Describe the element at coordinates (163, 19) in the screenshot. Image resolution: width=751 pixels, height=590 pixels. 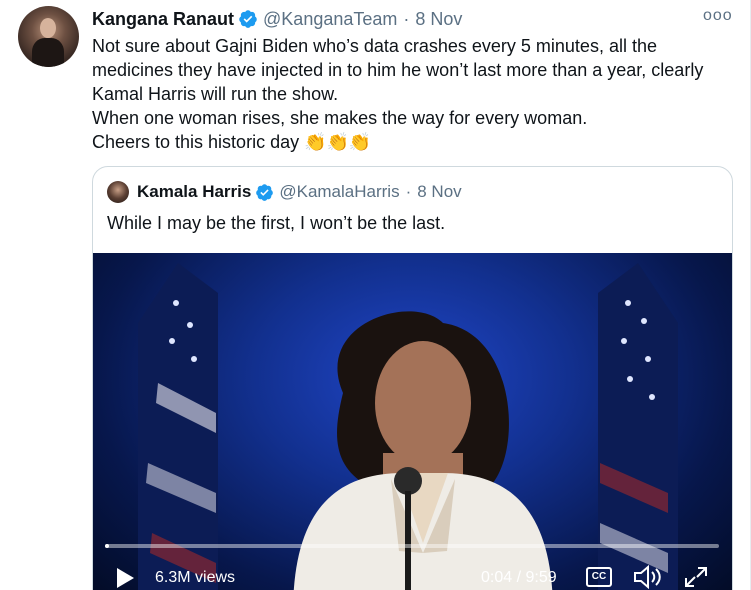
I see `author-name: Kangana Ranaut` at that location.